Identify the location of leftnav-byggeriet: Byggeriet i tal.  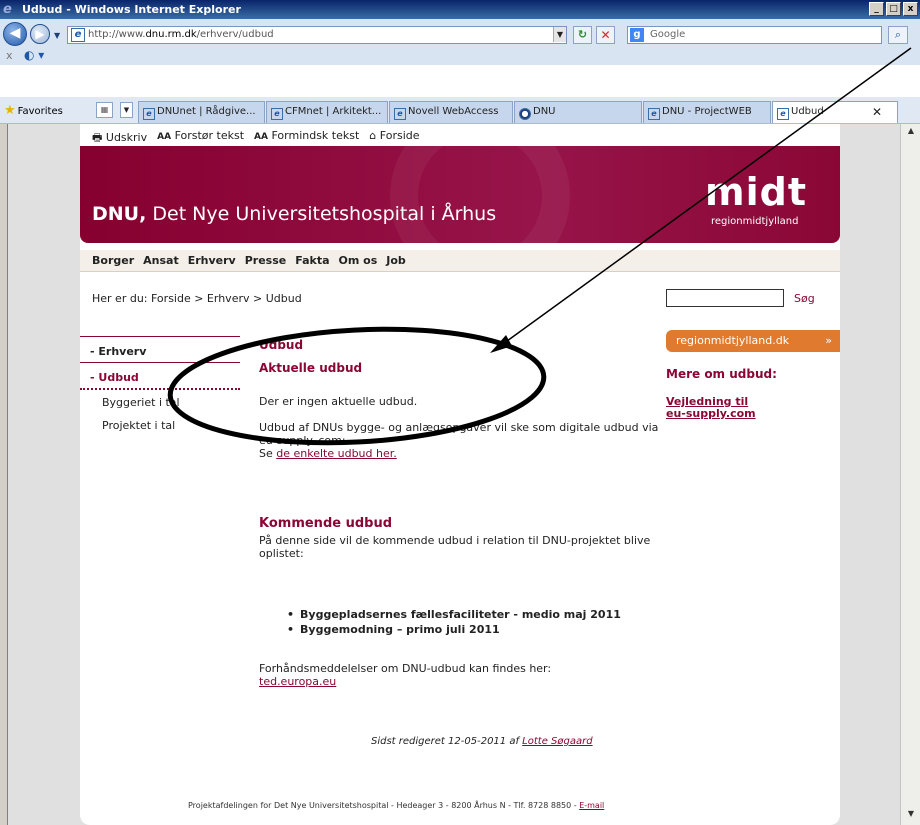
(160, 401).